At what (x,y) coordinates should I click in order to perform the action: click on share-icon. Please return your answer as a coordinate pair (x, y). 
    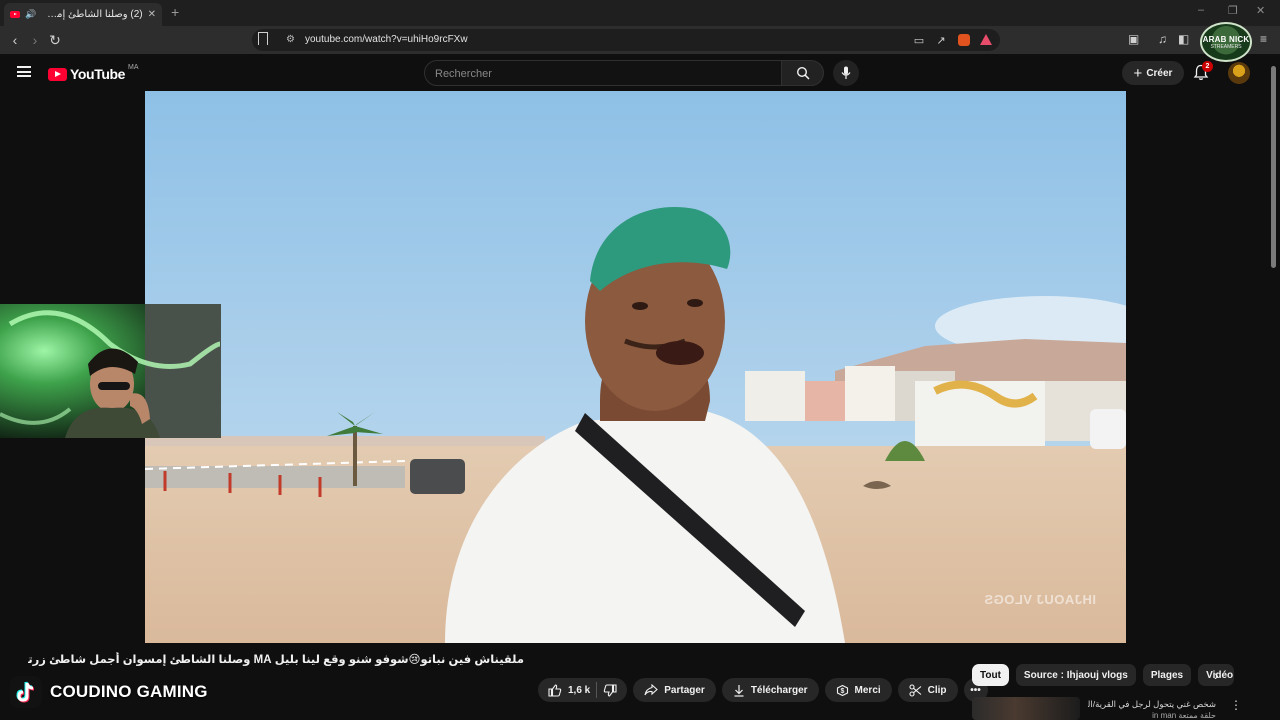
    Looking at the image, I should click on (651, 690).